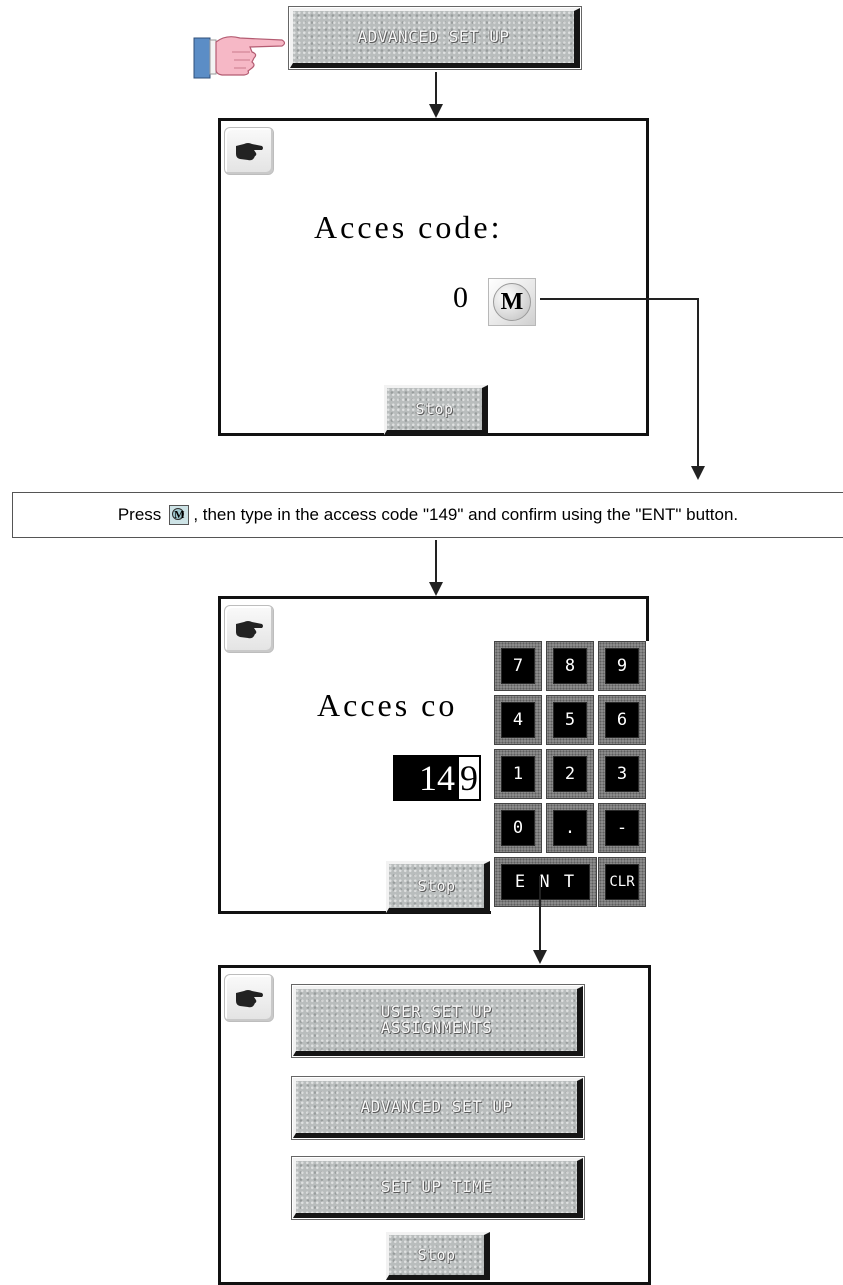 The height and width of the screenshot is (1285, 843). Describe the element at coordinates (387, 705) in the screenshot. I see `access-code-label: Acces co` at that location.